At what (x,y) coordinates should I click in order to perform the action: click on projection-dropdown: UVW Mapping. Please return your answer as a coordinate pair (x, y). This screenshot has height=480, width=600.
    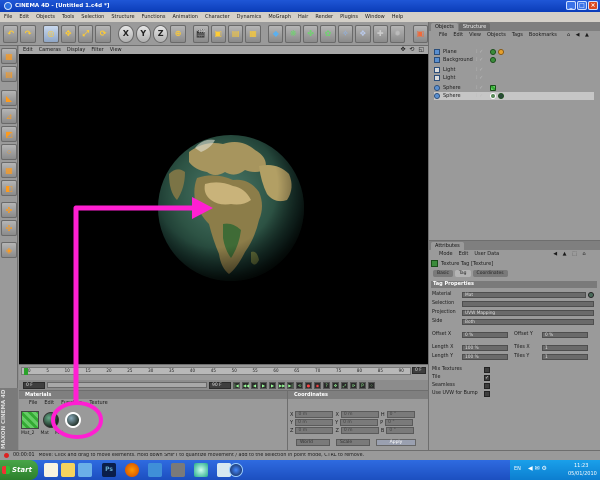
    Looking at the image, I should click on (528, 312).